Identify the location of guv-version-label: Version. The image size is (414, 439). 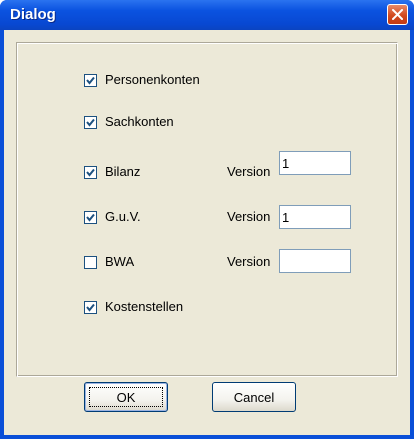
(249, 216).